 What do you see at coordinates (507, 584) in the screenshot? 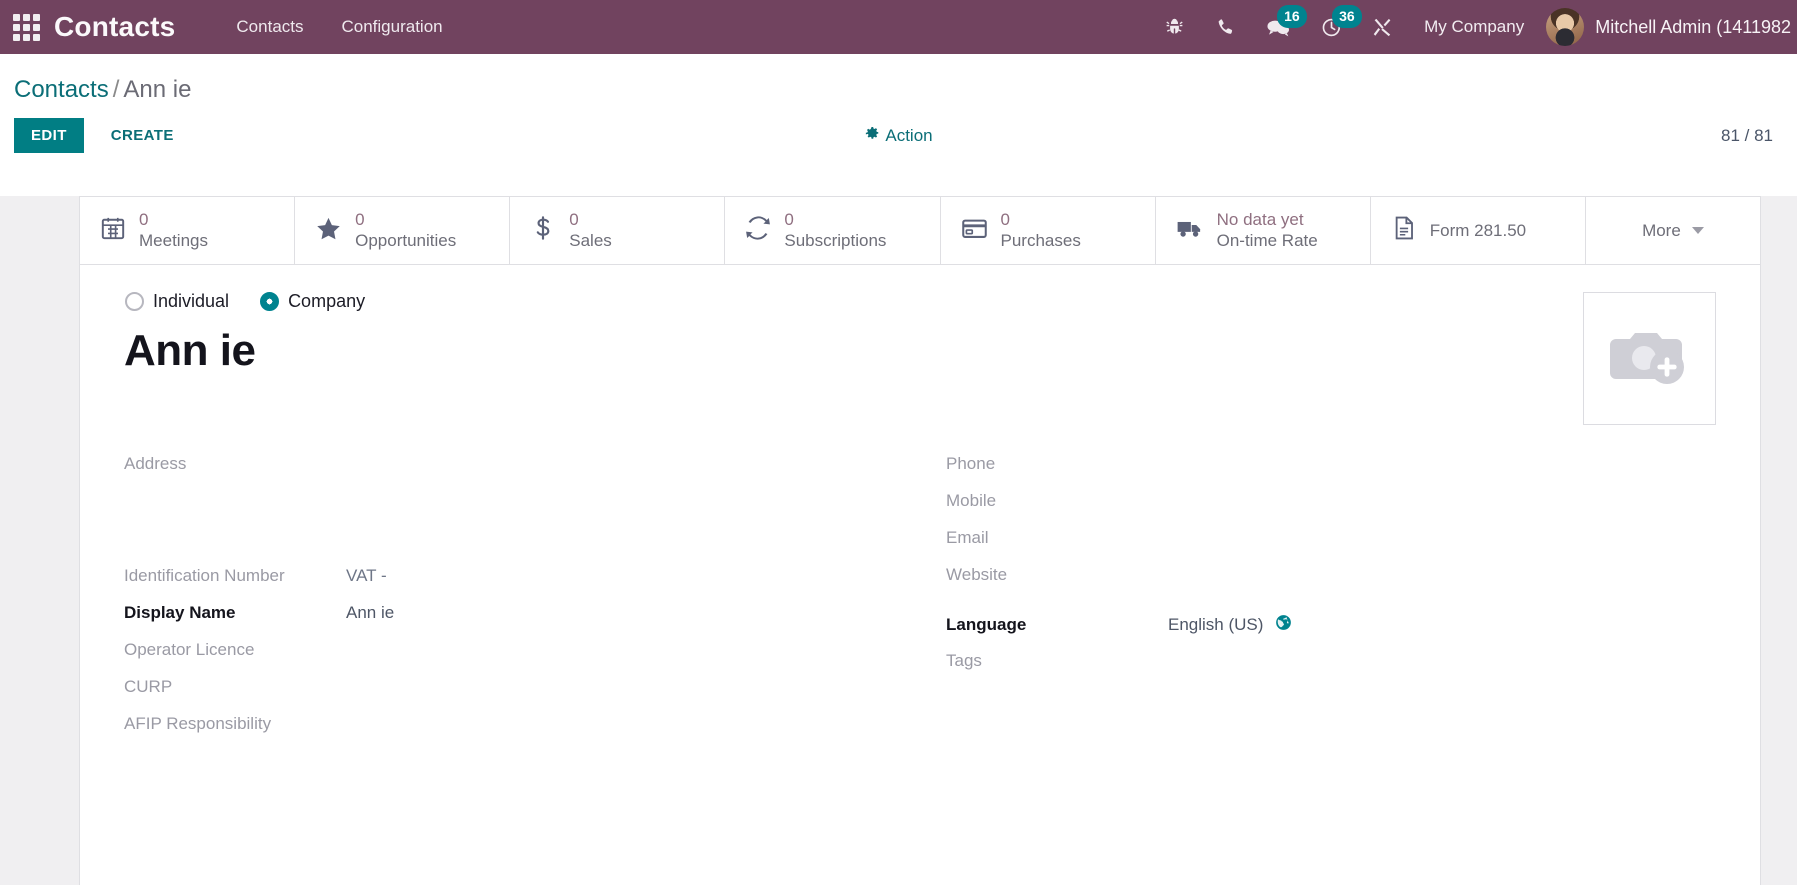
I see `field-identification-number: Identification Number VAT -` at bounding box center [507, 584].